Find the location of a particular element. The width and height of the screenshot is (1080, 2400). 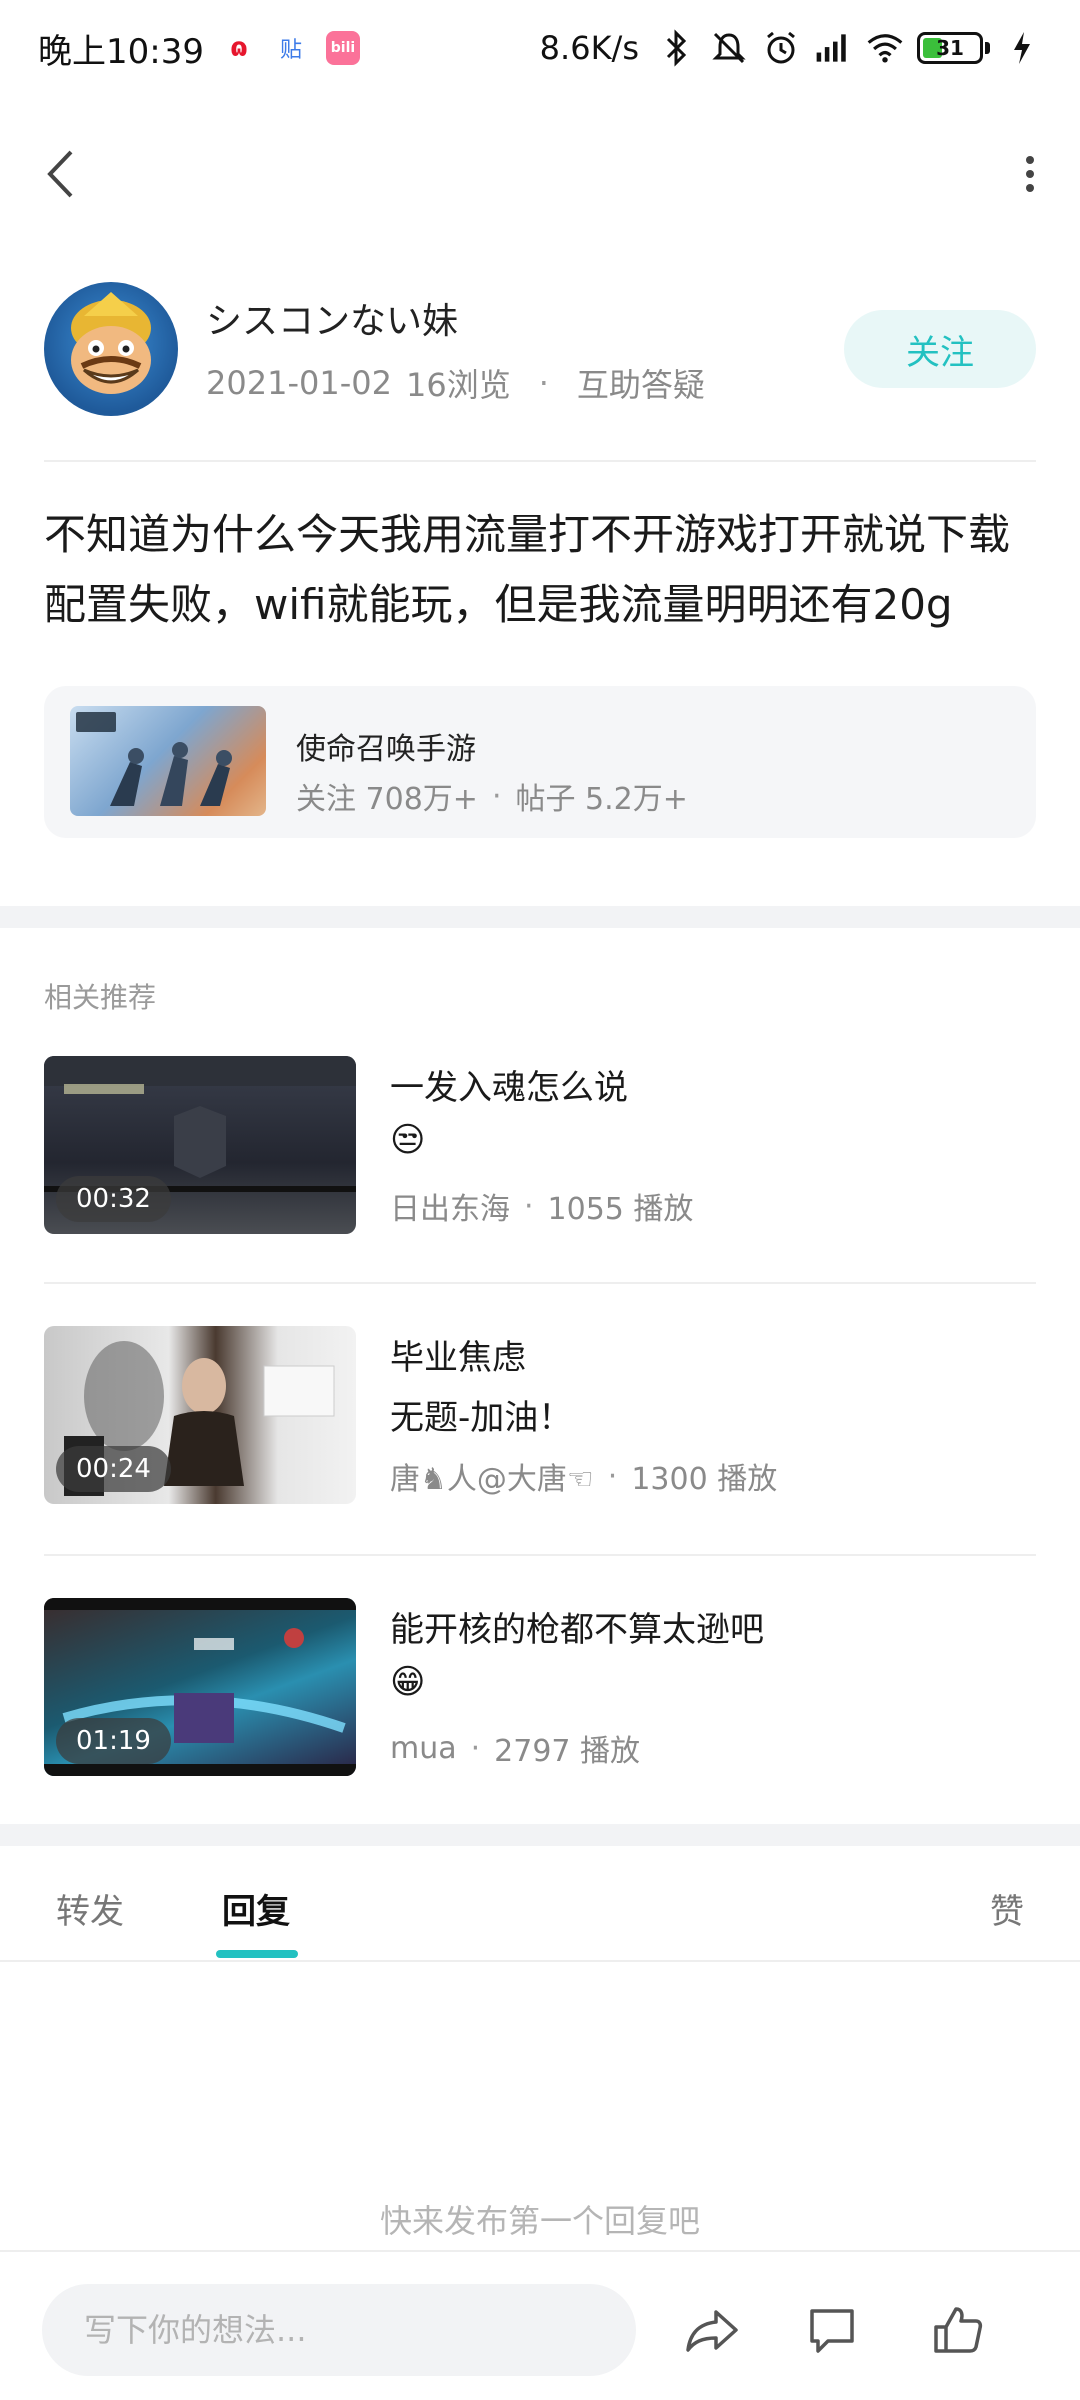

reply-tabs: 转发 回复 赞 is located at coordinates (540, 1903).